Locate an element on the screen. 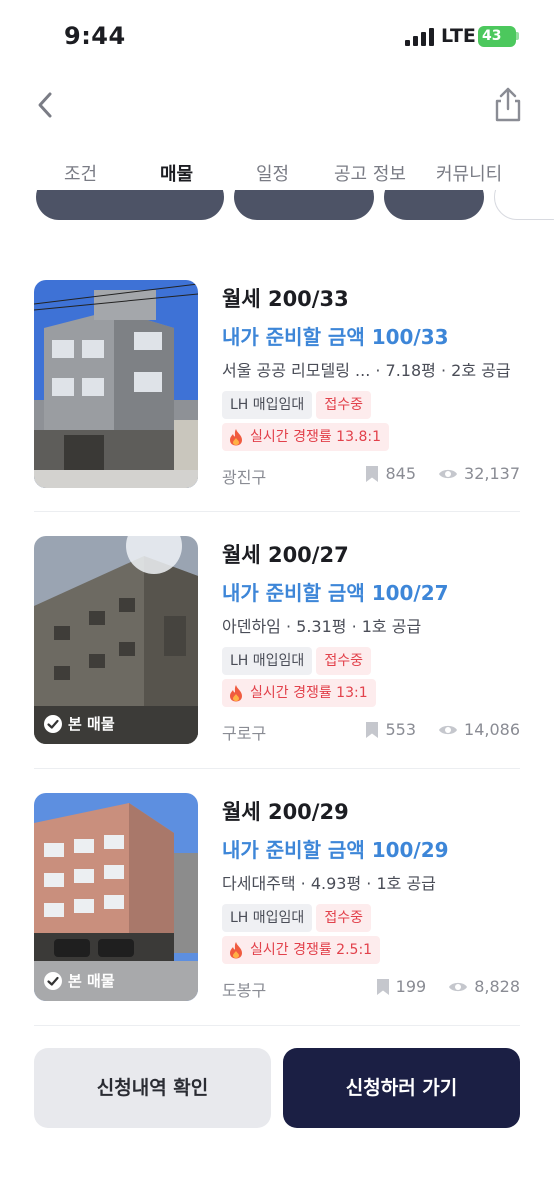  battery-tip is located at coordinates (517, 36).